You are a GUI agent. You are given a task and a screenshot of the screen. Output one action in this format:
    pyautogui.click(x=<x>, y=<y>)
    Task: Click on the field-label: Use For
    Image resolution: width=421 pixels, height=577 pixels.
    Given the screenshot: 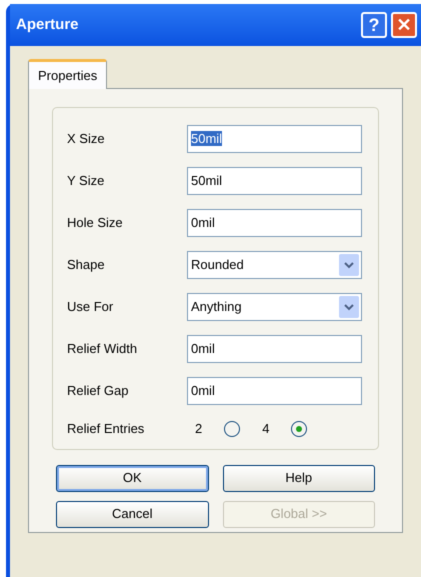 What is the action you would take?
    pyautogui.click(x=90, y=307)
    